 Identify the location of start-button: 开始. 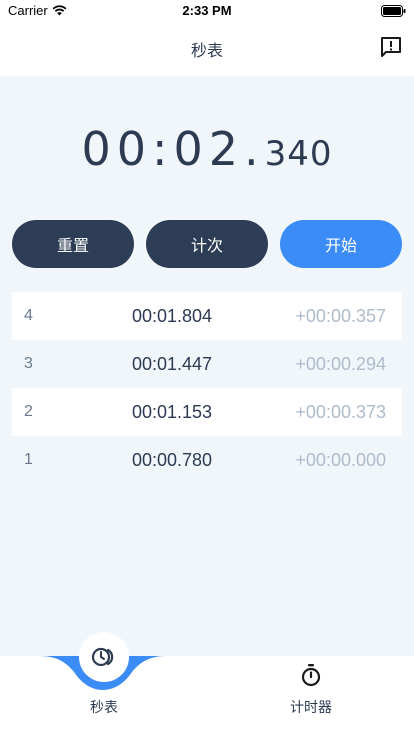
(341, 244).